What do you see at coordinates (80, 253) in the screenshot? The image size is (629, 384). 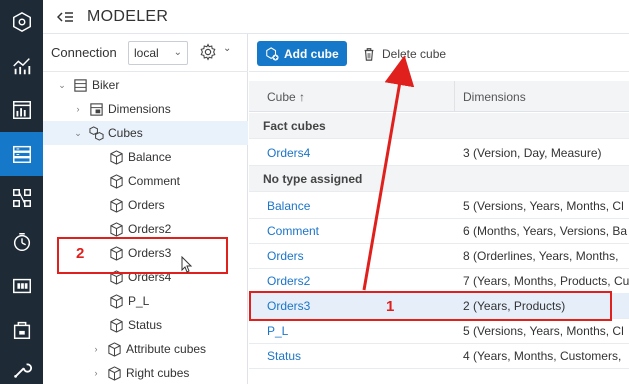 I see `annotation-label-2: 2` at bounding box center [80, 253].